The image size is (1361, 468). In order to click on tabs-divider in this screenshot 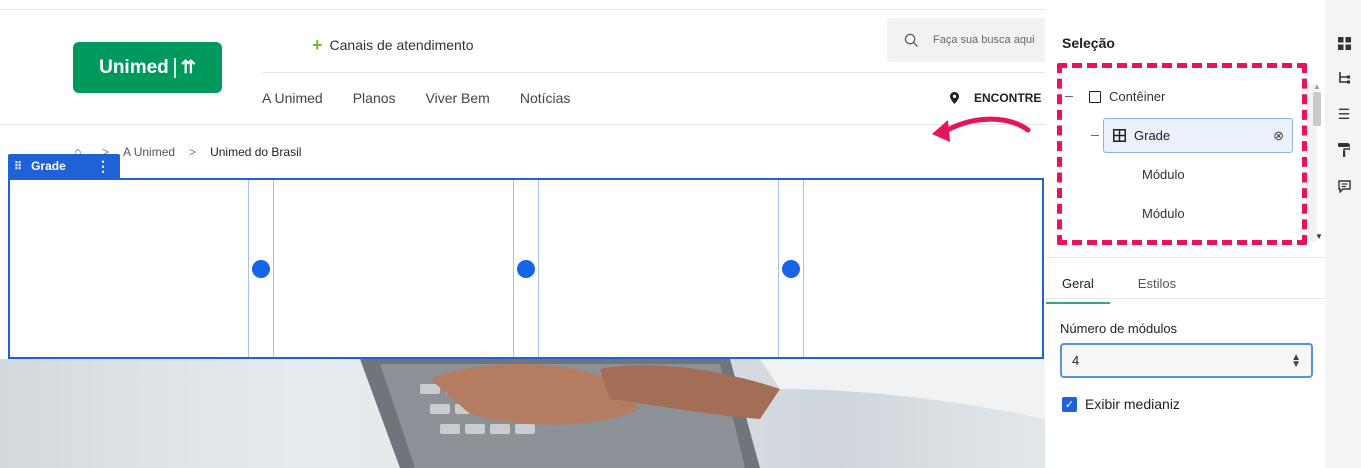, I will do `click(1185, 298)`.